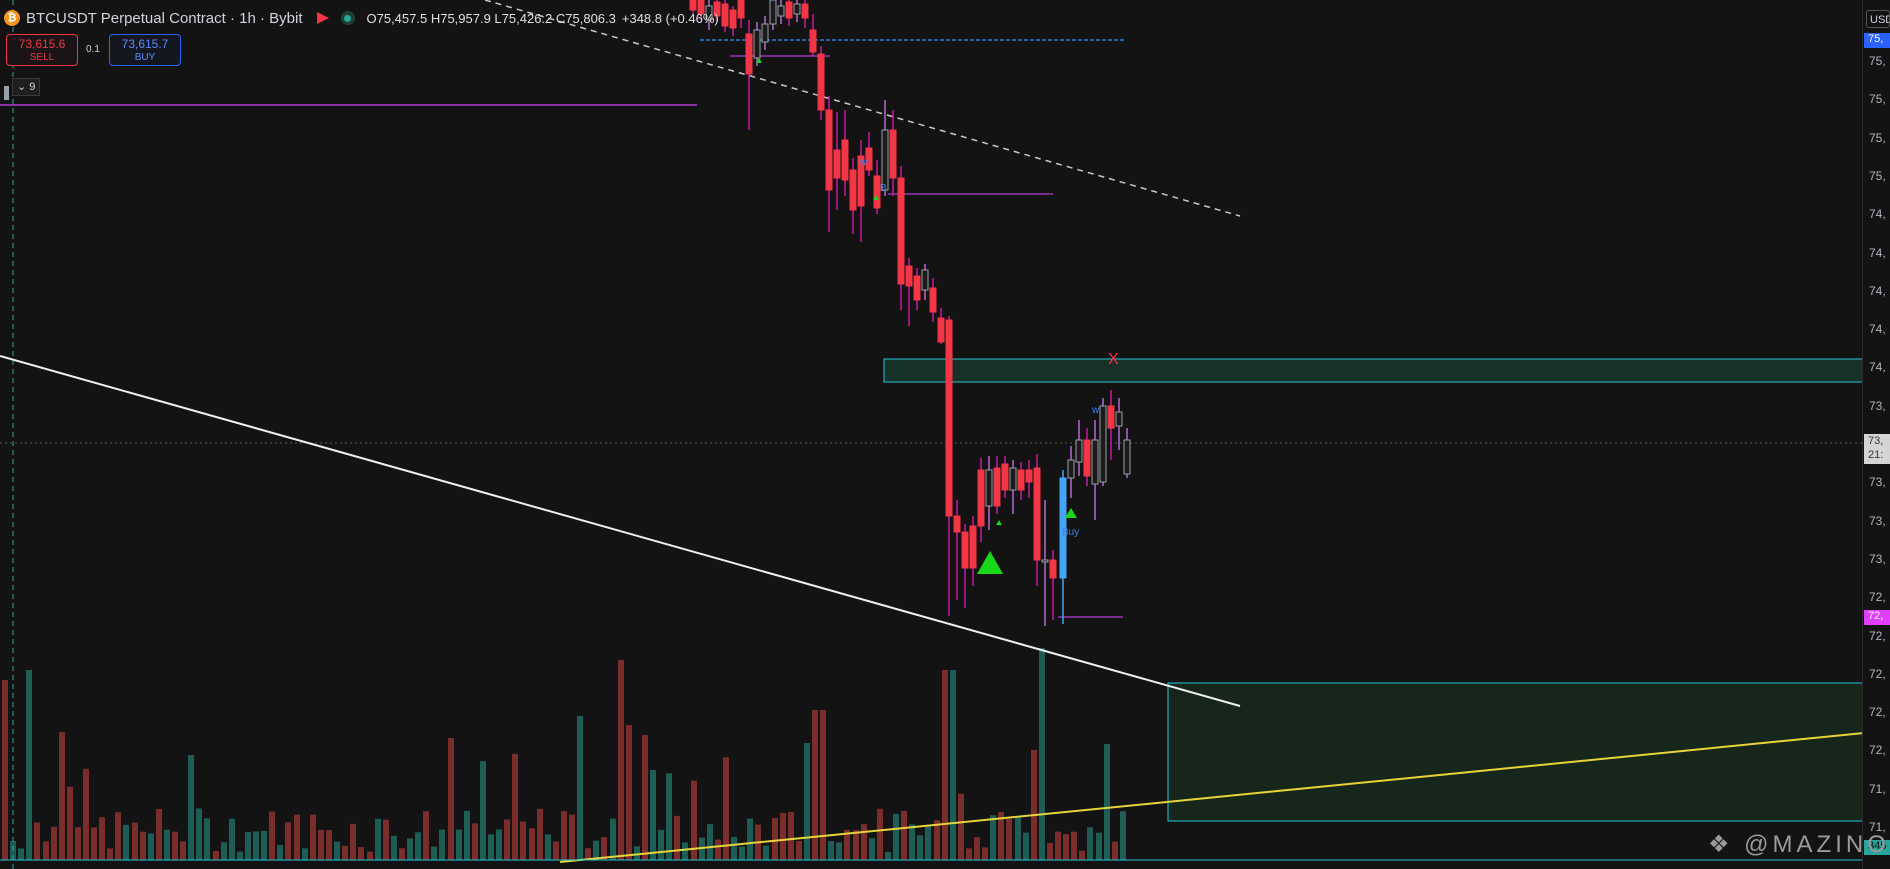 The image size is (1890, 869). Describe the element at coordinates (1876, 455) in the screenshot. I see `countdown-label: 21:` at that location.